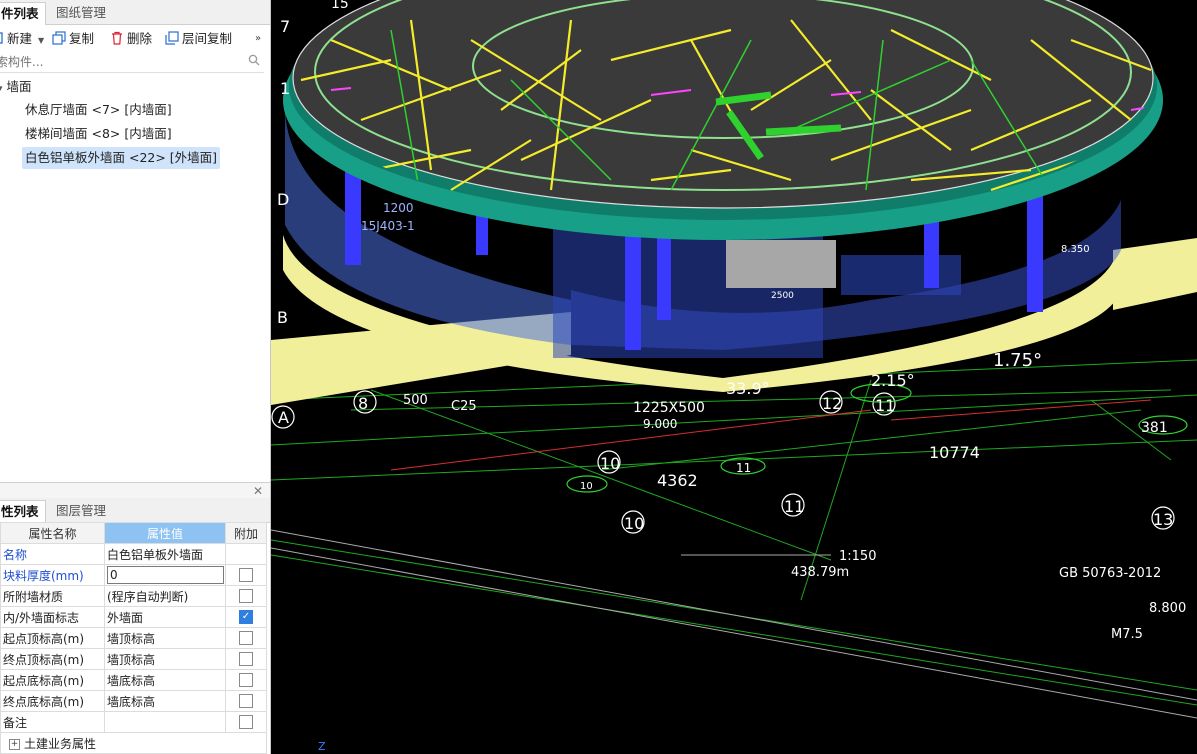  Describe the element at coordinates (285, 26) in the screenshot. I see `axis-label: 7` at that location.